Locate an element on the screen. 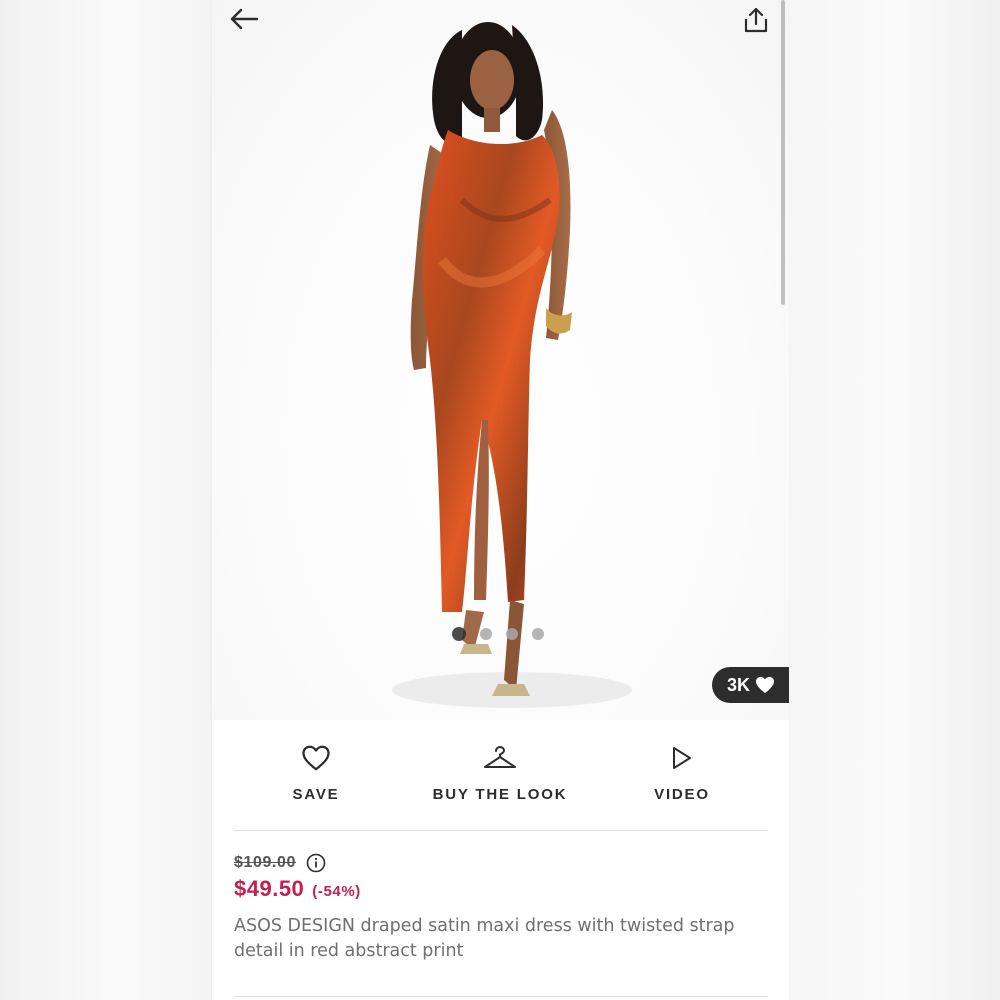 The height and width of the screenshot is (1000, 1000). hanger-icon is located at coordinates (500, 757).